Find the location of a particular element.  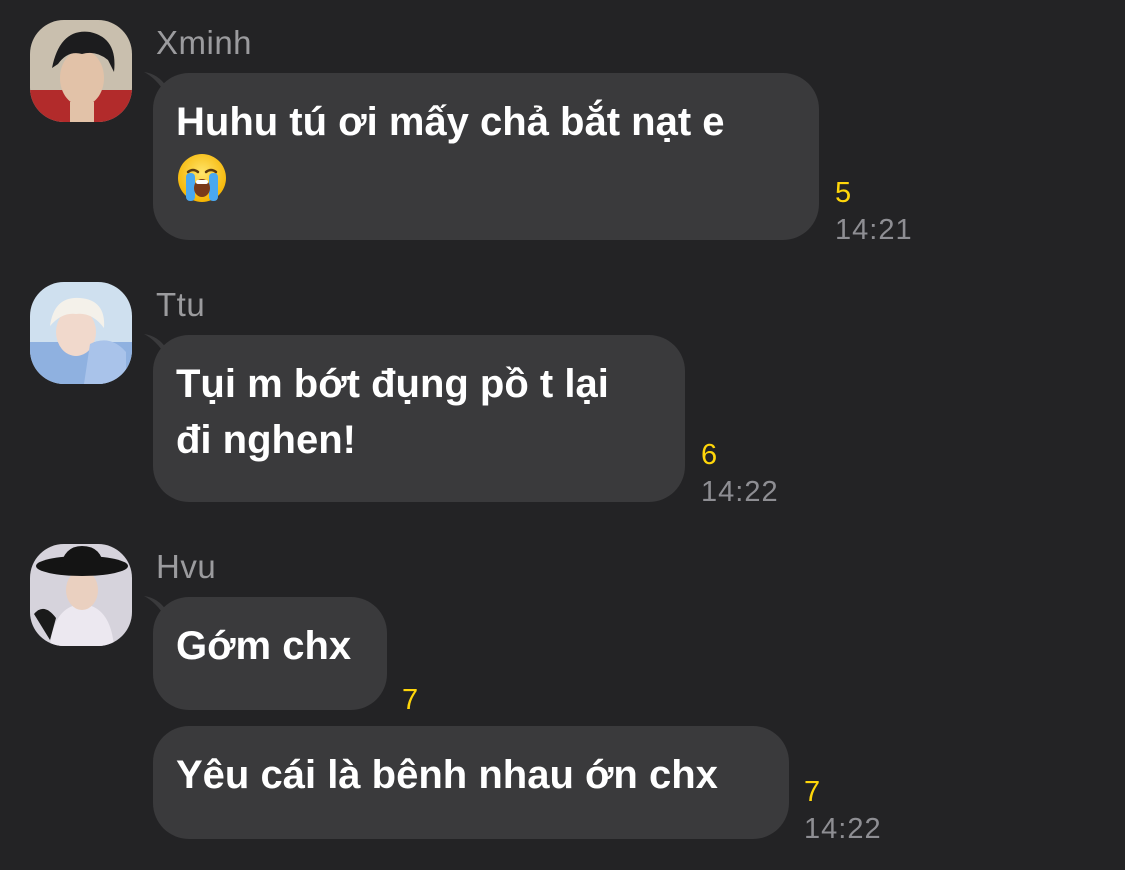

message-emoji is located at coordinates (450, 178).